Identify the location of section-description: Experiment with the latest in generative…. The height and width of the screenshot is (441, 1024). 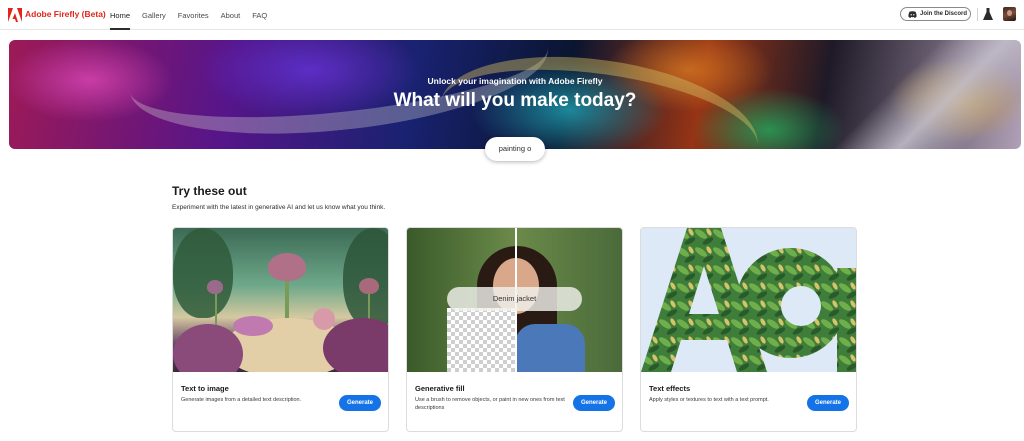
(279, 207).